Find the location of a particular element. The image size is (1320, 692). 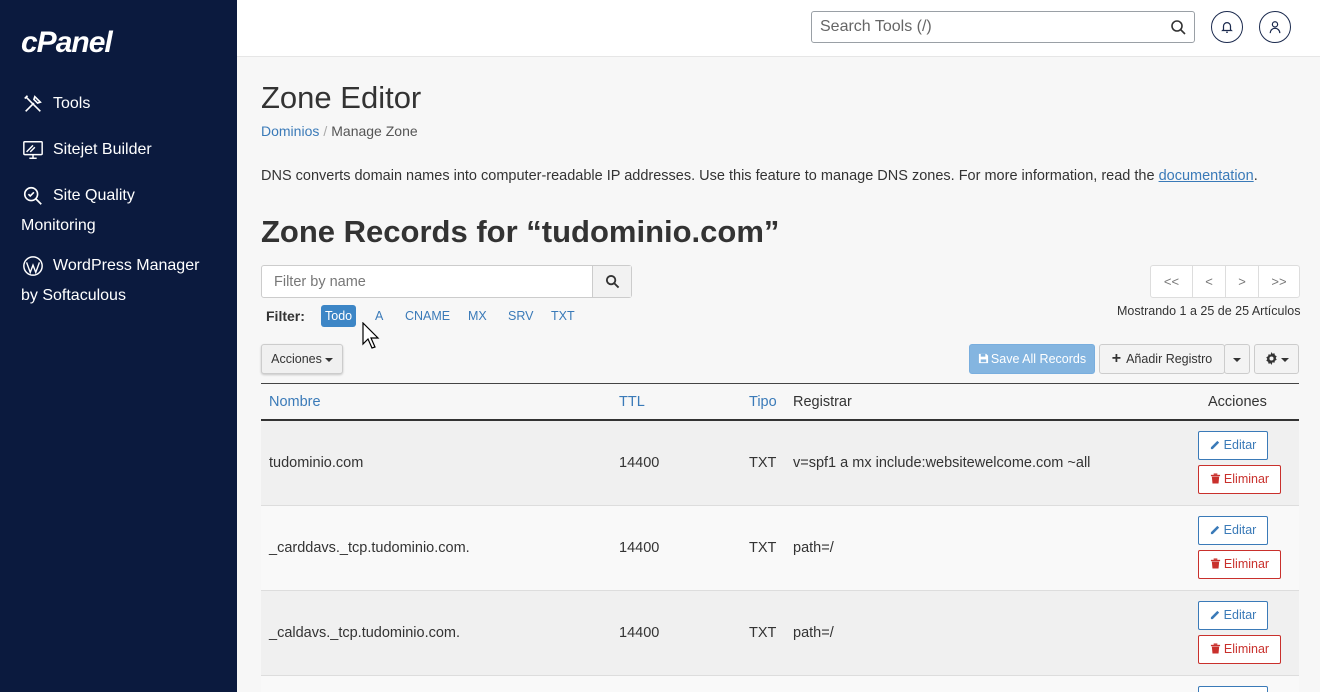

top-bar is located at coordinates (778, 28).